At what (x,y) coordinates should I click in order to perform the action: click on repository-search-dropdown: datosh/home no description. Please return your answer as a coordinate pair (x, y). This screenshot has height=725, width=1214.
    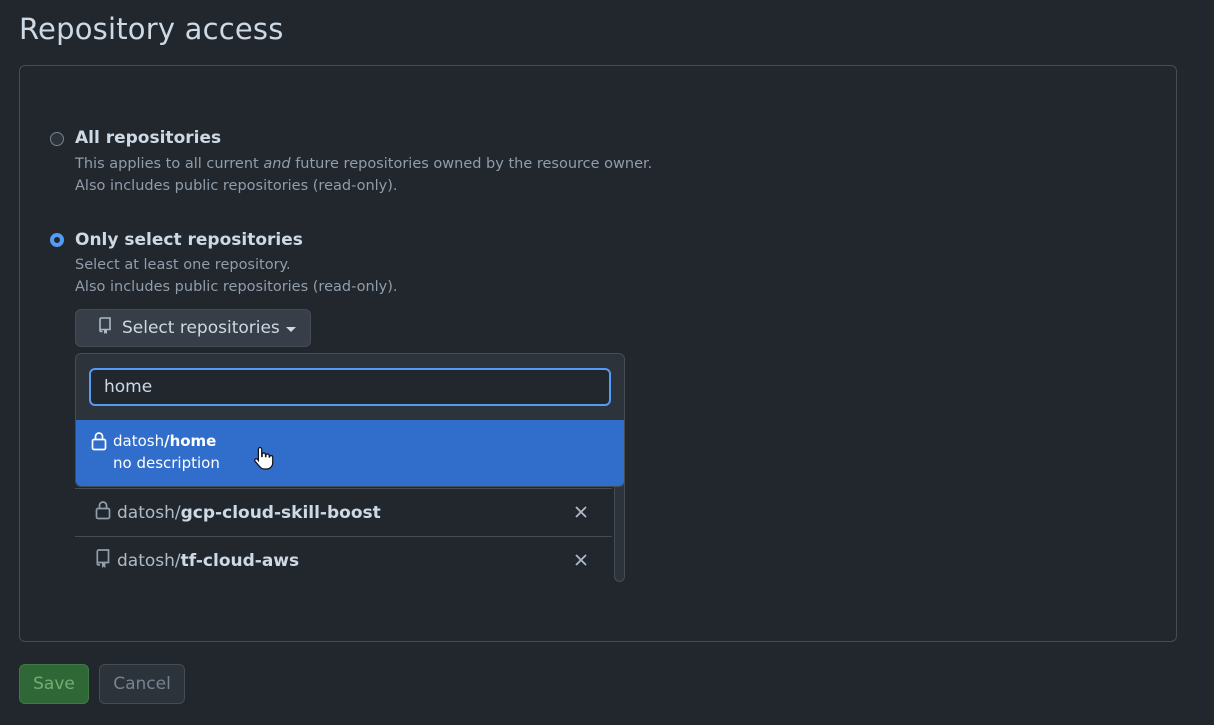
    Looking at the image, I should click on (350, 420).